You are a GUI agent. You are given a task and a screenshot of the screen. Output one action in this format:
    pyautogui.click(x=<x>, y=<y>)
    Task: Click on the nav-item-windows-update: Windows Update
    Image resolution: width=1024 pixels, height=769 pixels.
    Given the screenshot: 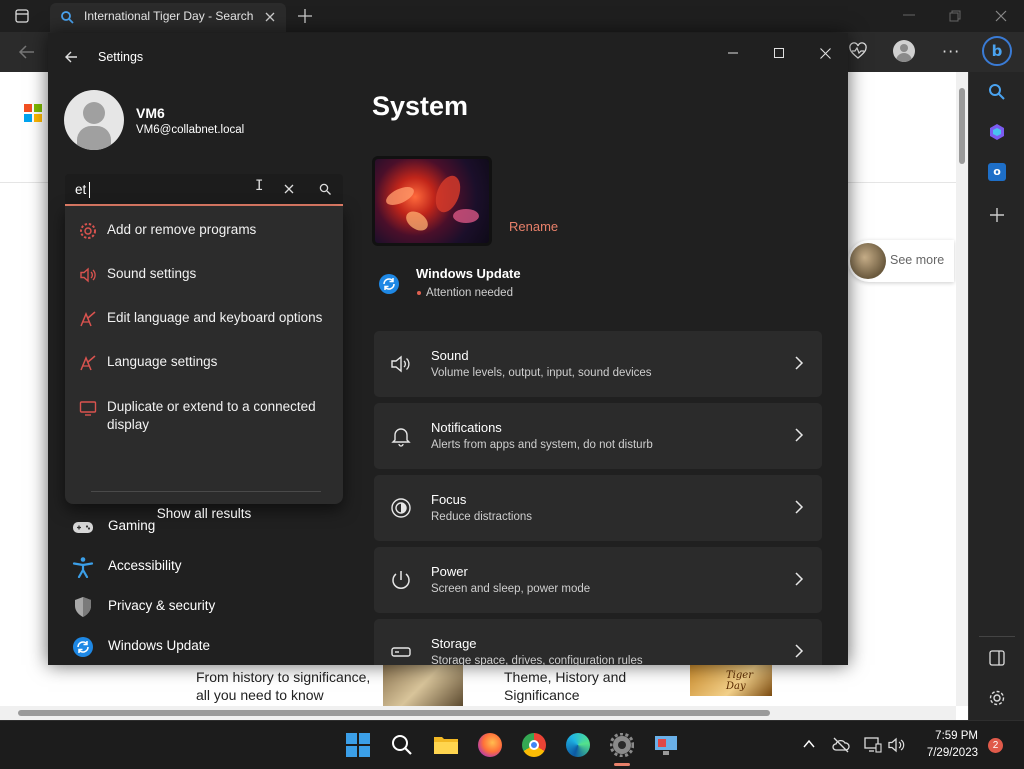 What is the action you would take?
    pyautogui.click(x=202, y=646)
    